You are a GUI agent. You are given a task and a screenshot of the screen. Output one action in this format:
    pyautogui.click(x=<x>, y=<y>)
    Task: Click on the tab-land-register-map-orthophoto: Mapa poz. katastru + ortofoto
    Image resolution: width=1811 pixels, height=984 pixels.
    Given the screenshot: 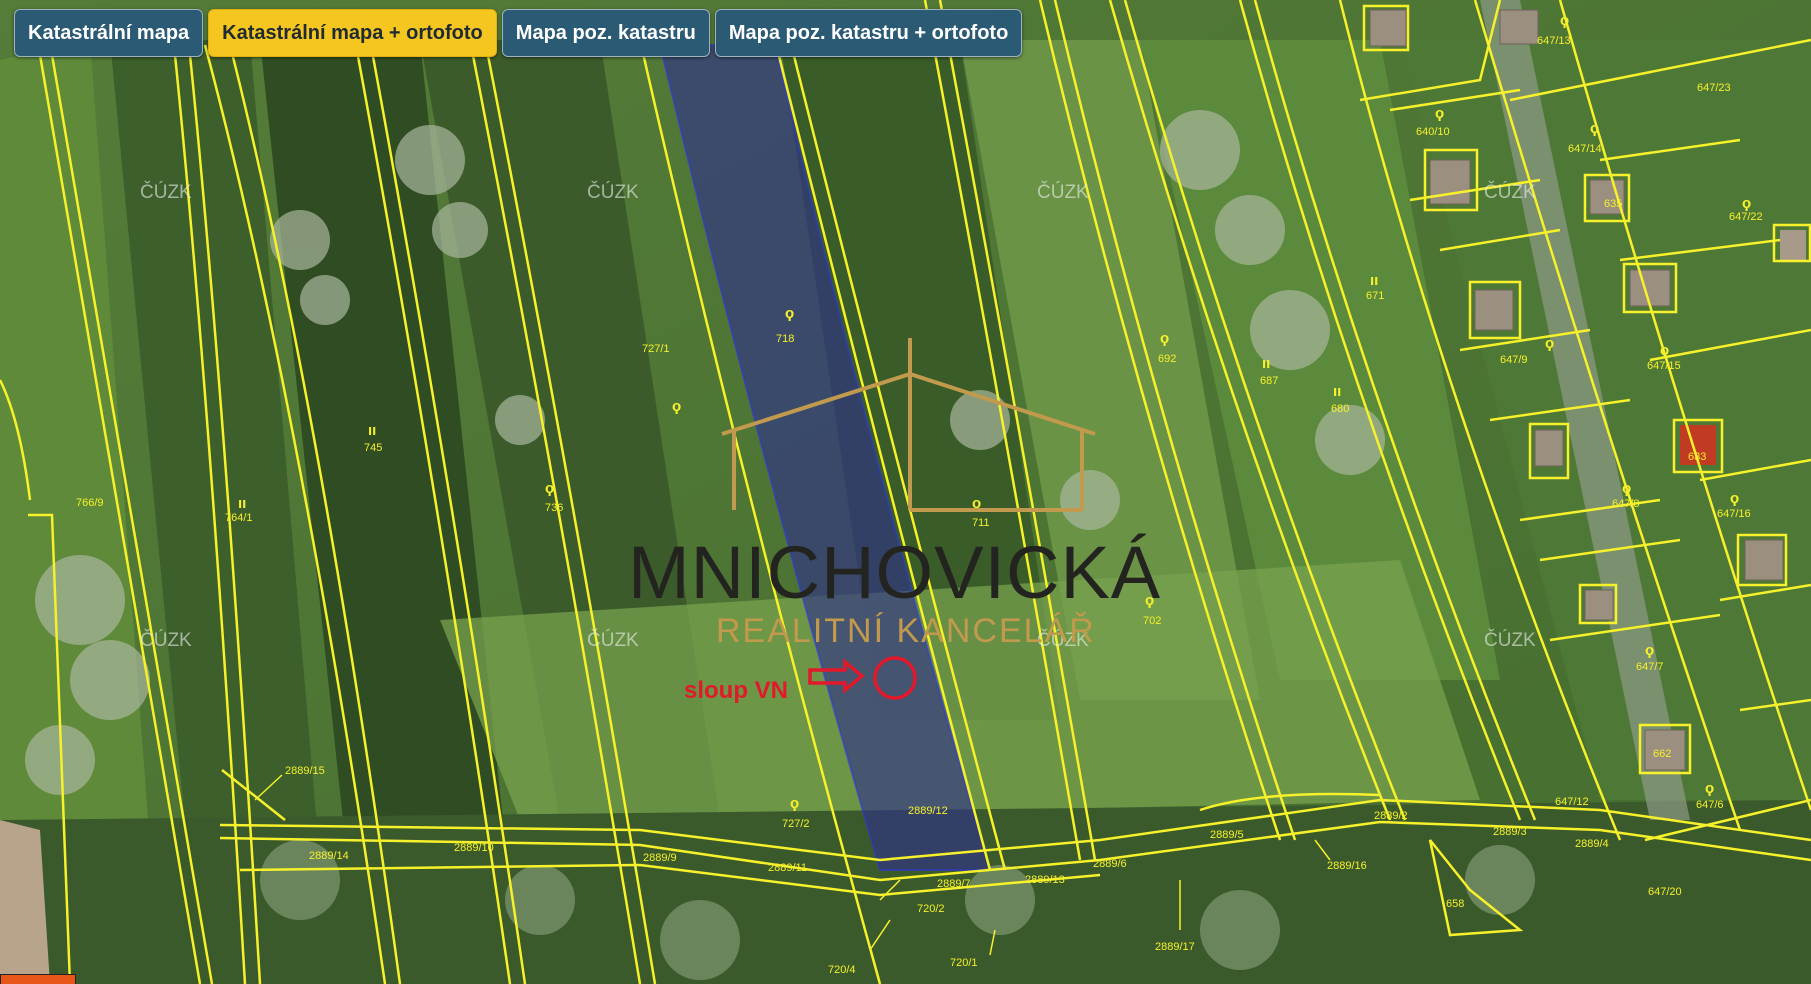 What is the action you would take?
    pyautogui.click(x=868, y=33)
    